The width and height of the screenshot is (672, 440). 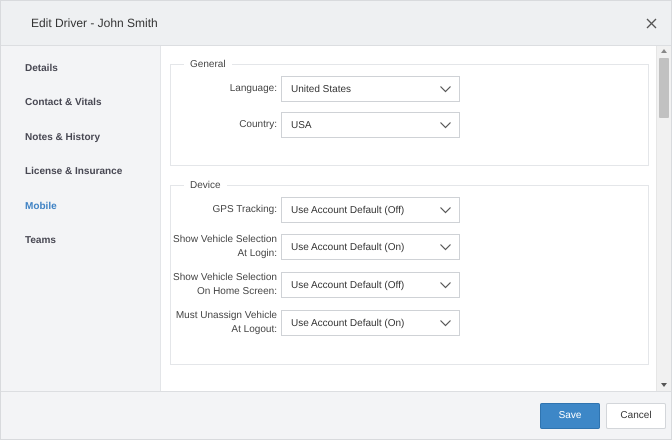 I want to click on field-label: Must Unassign Vehicle At Logout:, so click(x=226, y=323).